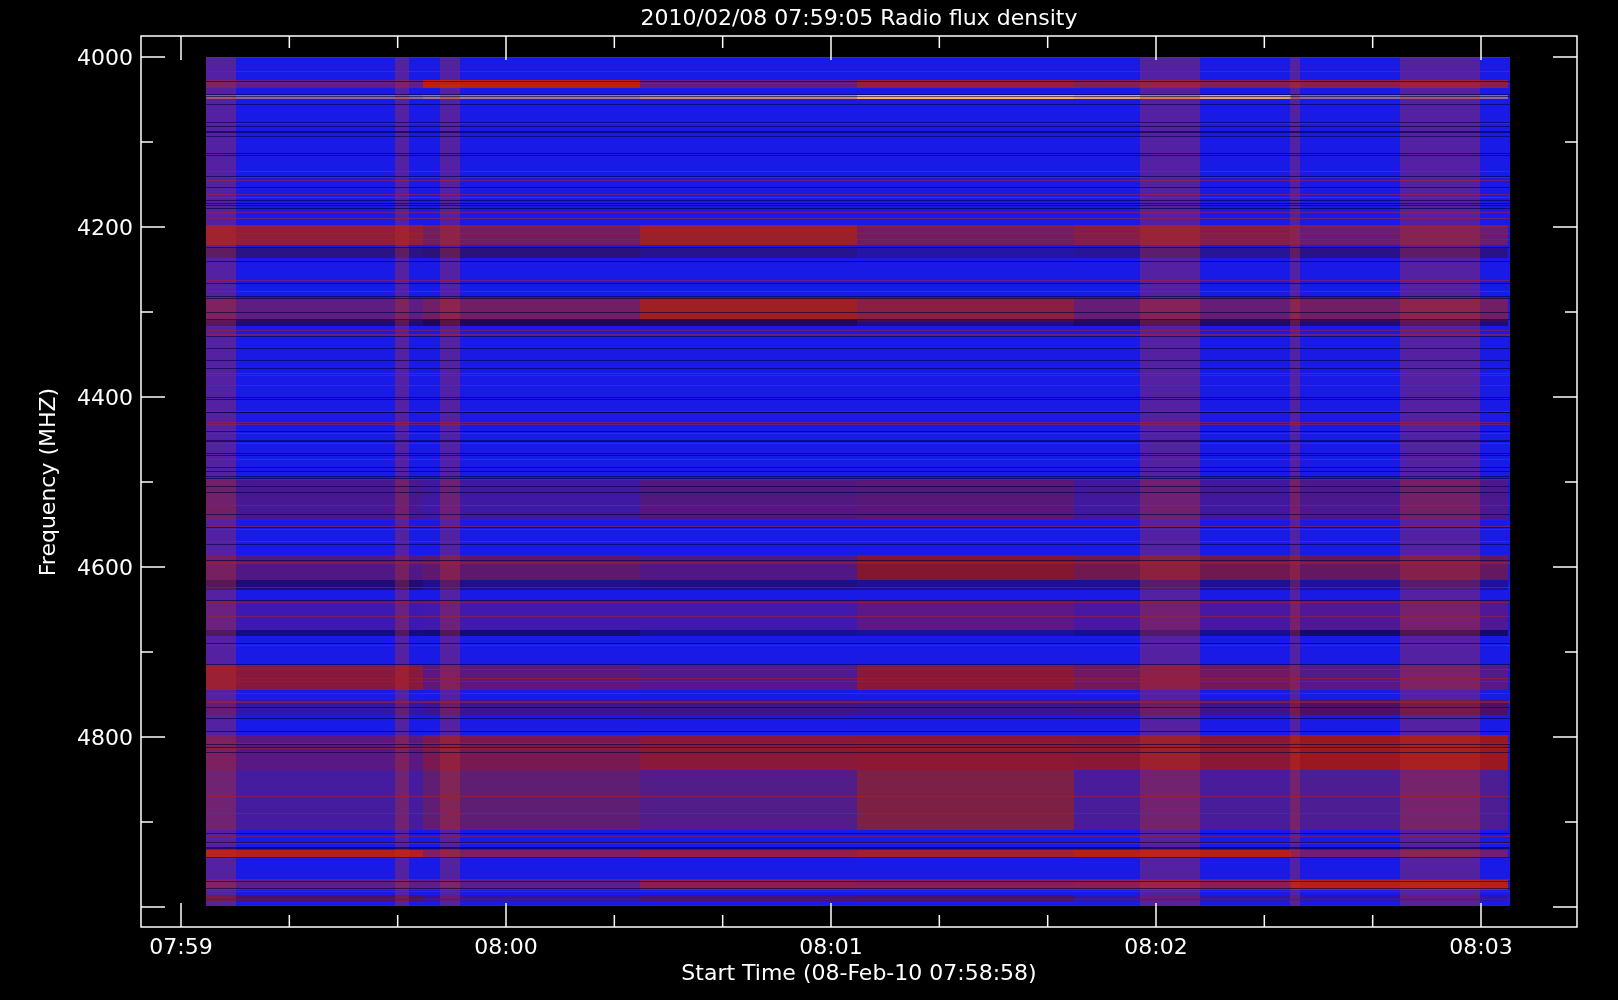 The height and width of the screenshot is (1000, 1618). What do you see at coordinates (105, 57) in the screenshot?
I see `y-tick-label: 4000` at bounding box center [105, 57].